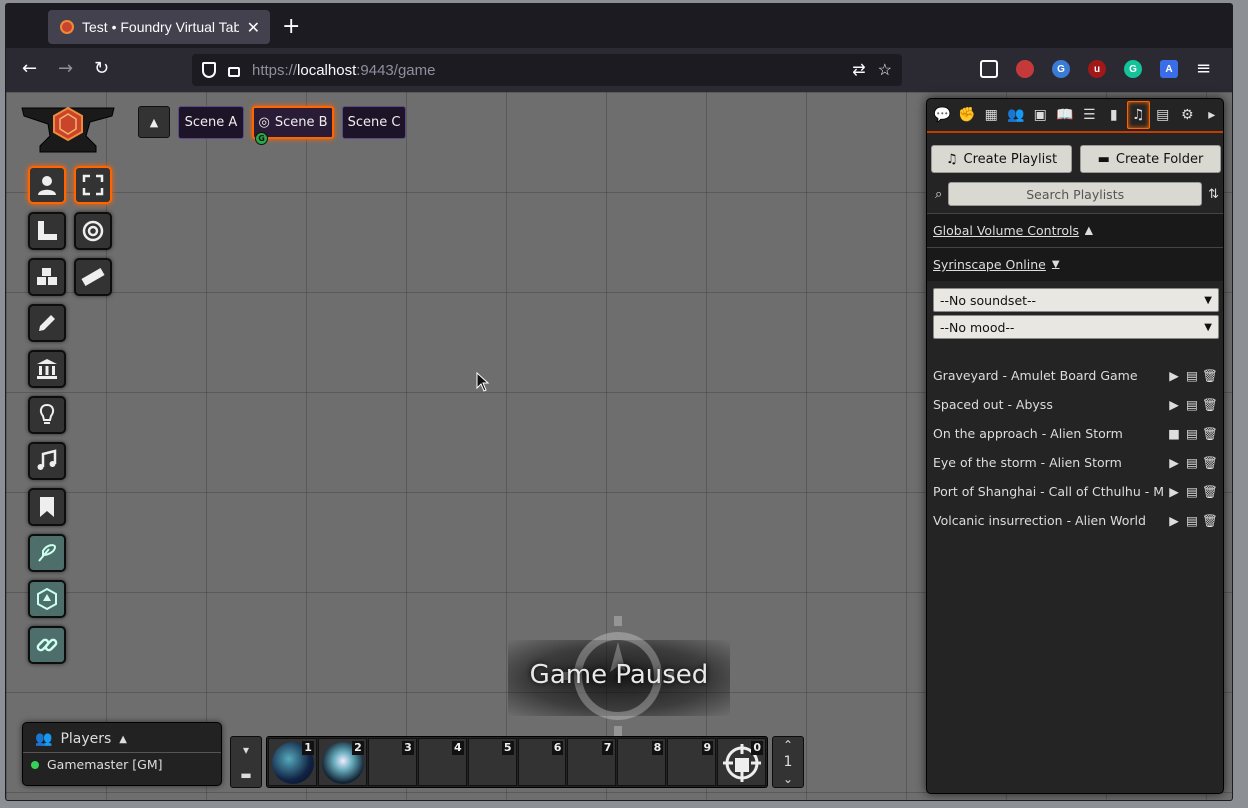 This screenshot has height=808, width=1248. I want to click on playlist-item: Spaced out - Abyss ▶ ▤ 🗑, so click(1075, 404).